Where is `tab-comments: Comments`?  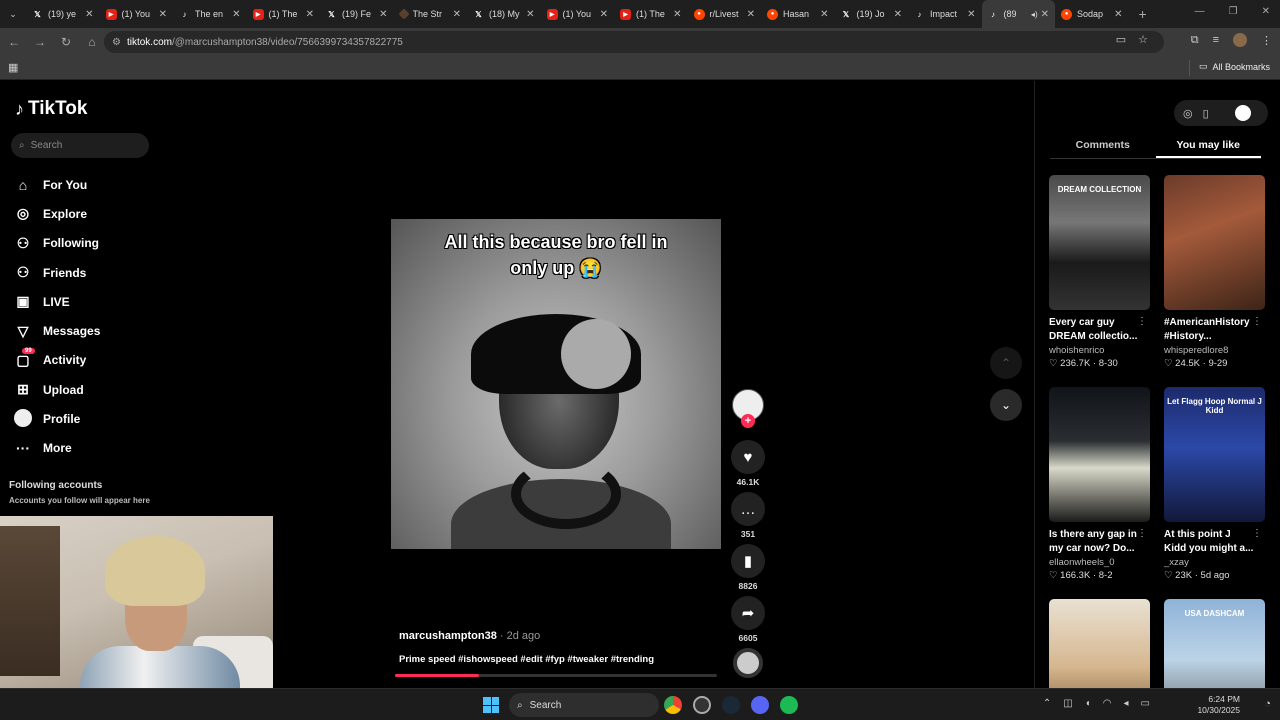
tab-comments: Comments is located at coordinates (1103, 147).